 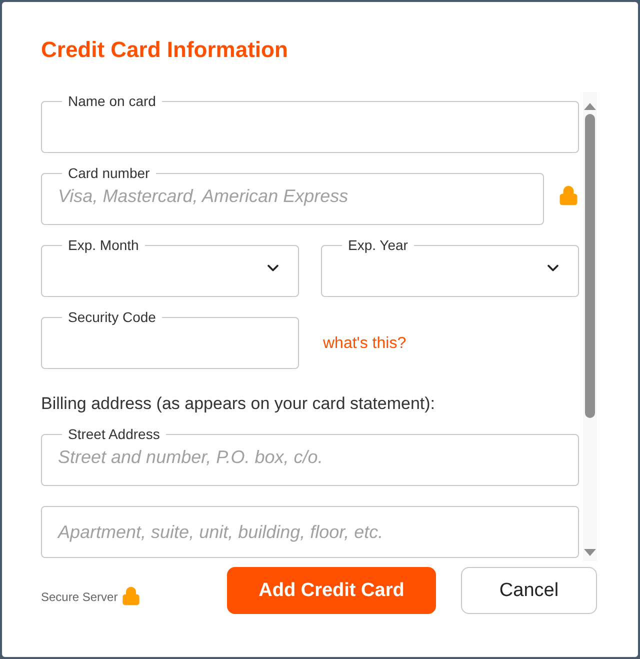 What do you see at coordinates (590, 106) in the screenshot?
I see `scroll-up-icon` at bounding box center [590, 106].